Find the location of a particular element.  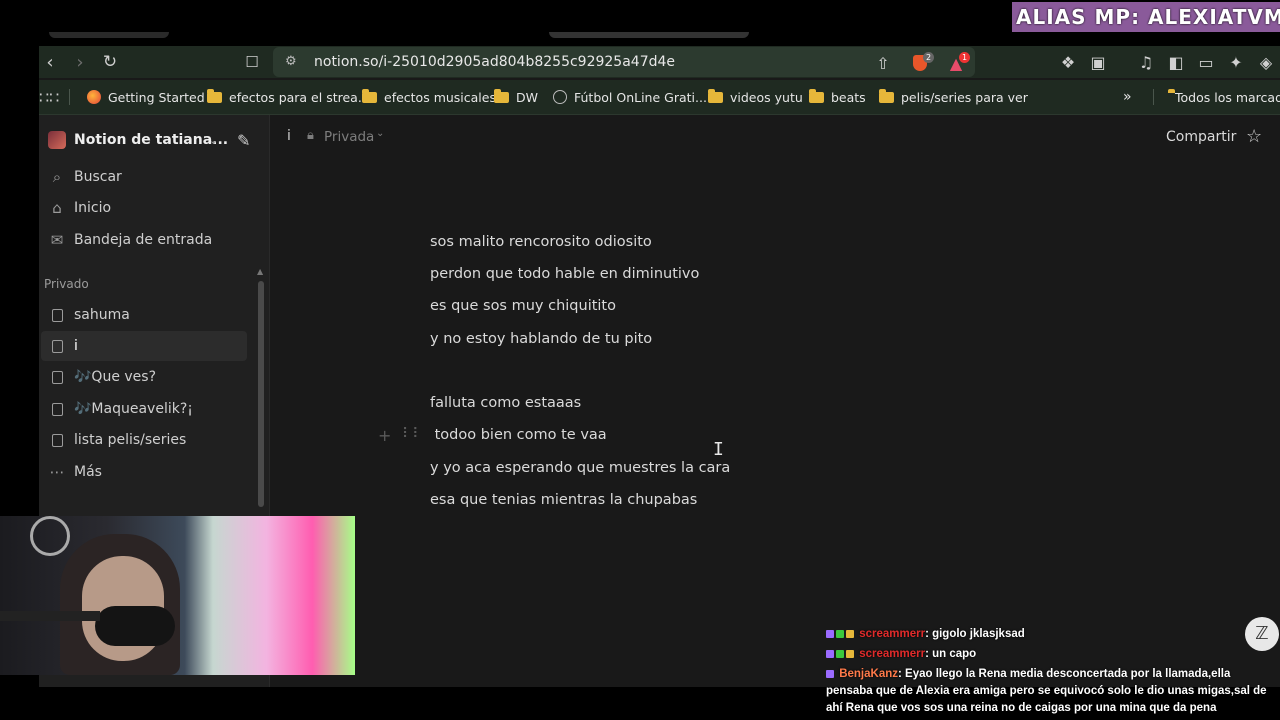

microphone is located at coordinates (135, 626).